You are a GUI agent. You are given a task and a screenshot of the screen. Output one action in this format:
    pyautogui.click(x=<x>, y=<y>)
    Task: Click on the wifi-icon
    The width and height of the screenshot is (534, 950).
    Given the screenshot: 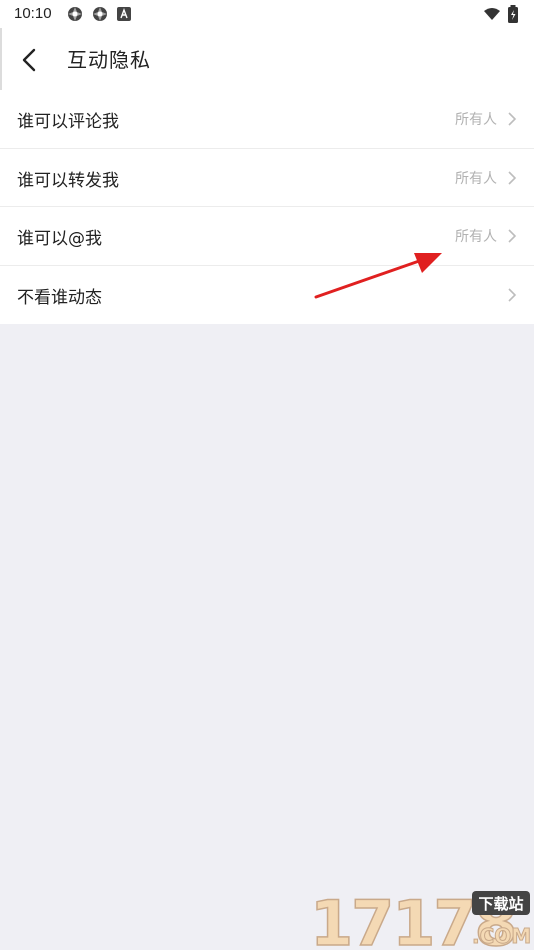 What is the action you would take?
    pyautogui.click(x=492, y=14)
    